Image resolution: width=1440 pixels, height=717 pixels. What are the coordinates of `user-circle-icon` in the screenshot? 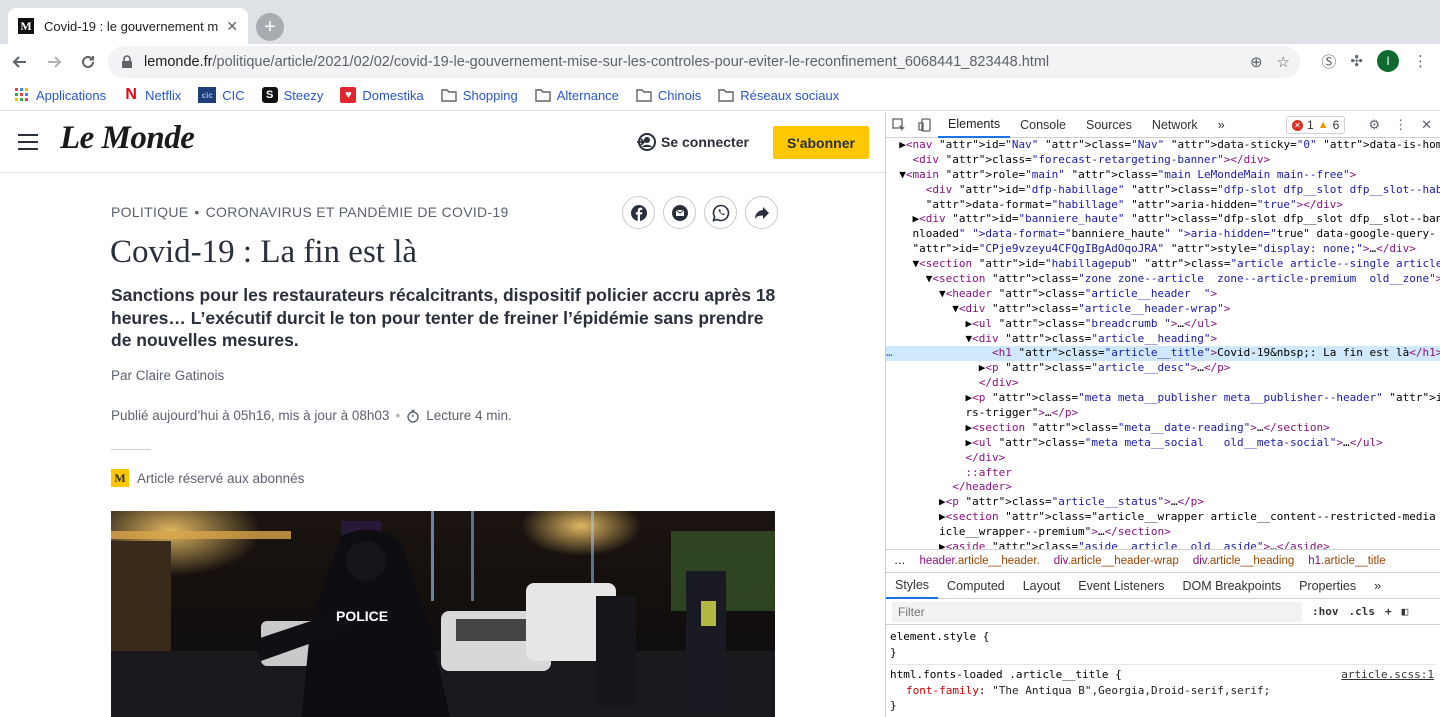 It's located at (646, 142).